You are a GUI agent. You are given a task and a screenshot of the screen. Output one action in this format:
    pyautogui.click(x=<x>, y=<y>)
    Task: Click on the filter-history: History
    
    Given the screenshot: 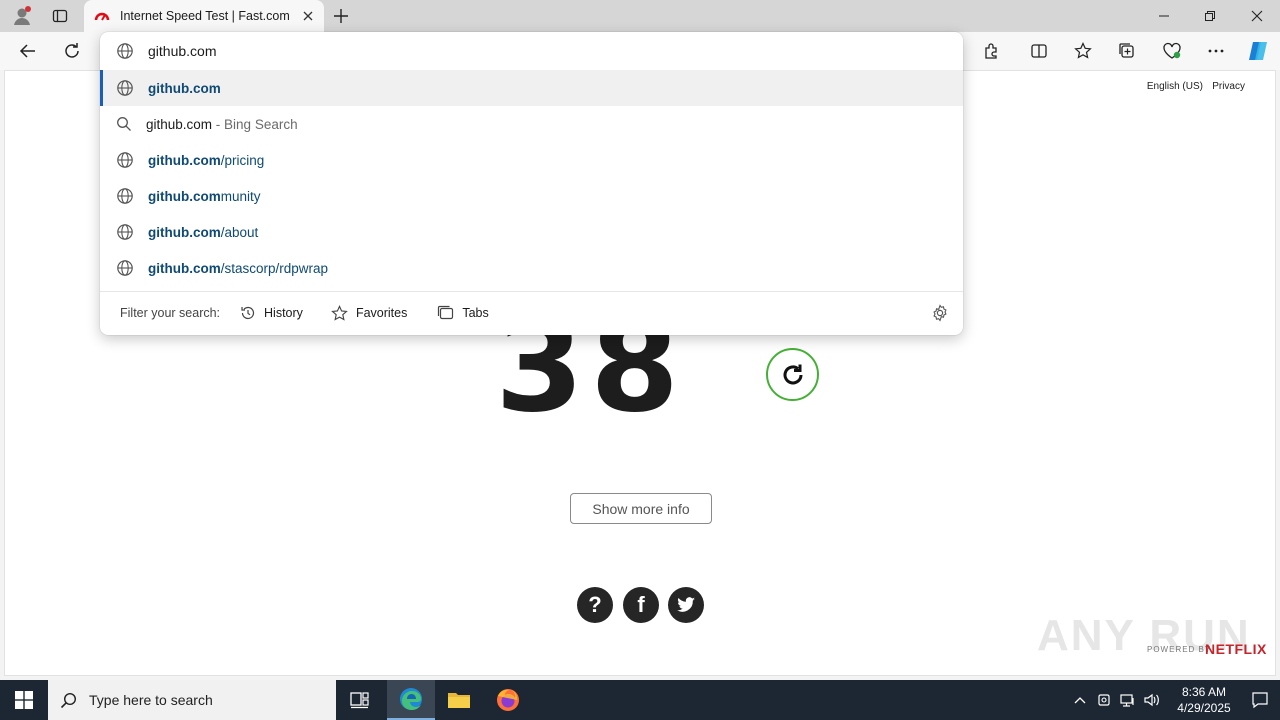 What is the action you would take?
    pyautogui.click(x=271, y=313)
    